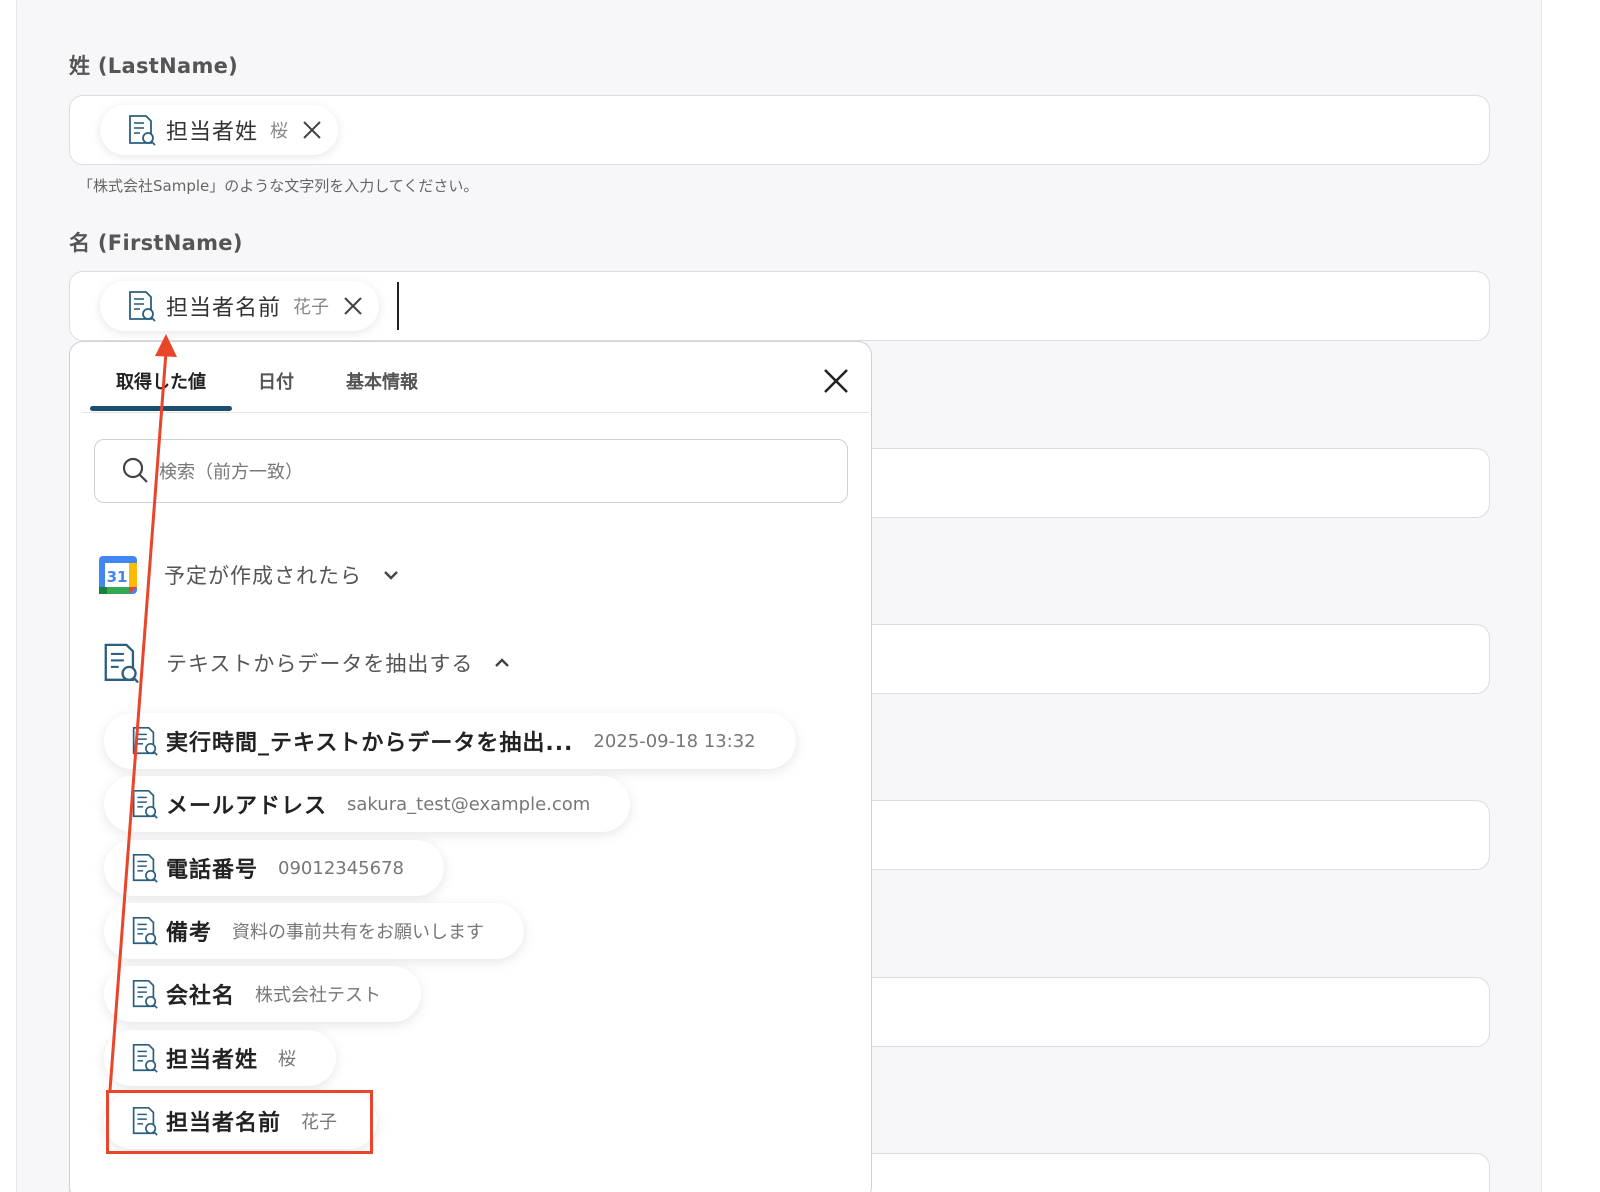 The width and height of the screenshot is (1600, 1192). What do you see at coordinates (189, 933) in the screenshot?
I see `item-name: 備考` at bounding box center [189, 933].